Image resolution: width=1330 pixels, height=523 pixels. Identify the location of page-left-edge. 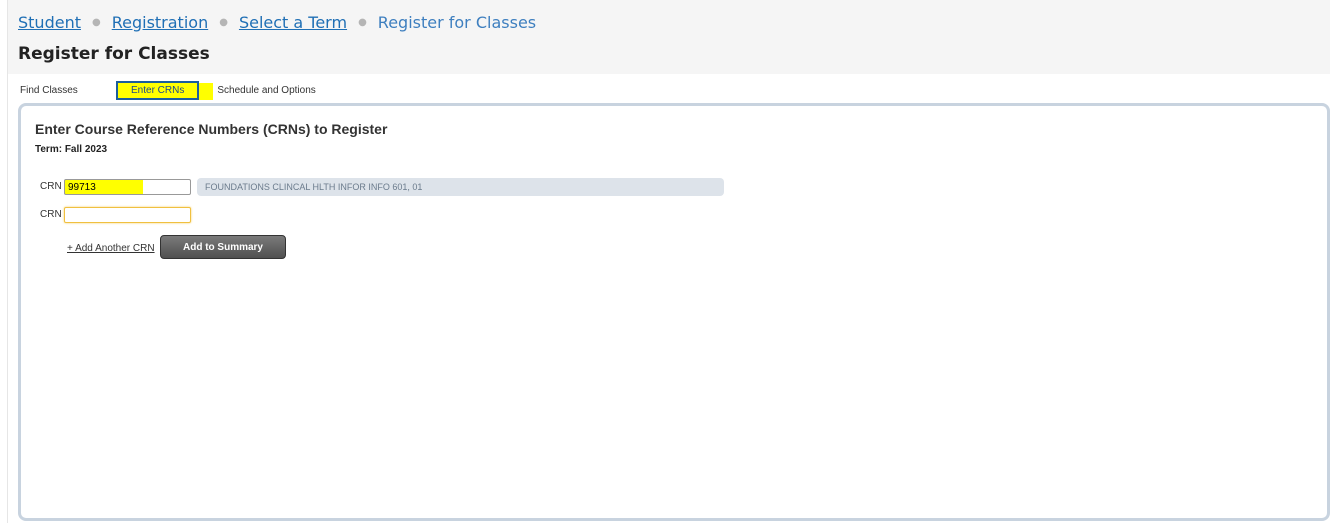
(7, 261).